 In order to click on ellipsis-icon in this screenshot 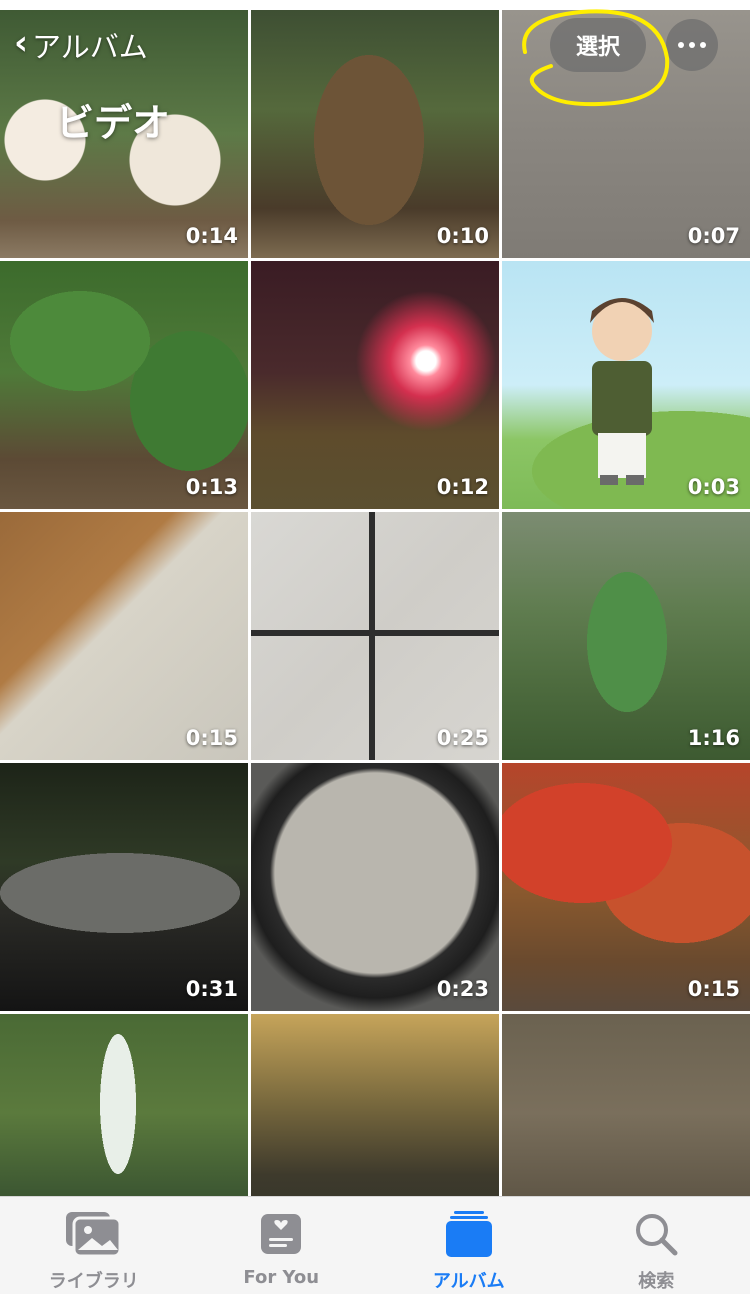, I will do `click(681, 45)`.